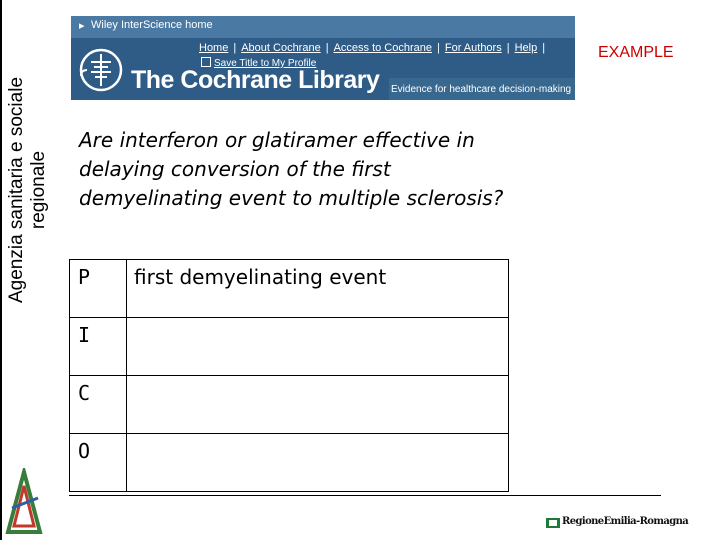 This screenshot has width=720, height=540. What do you see at coordinates (526, 48) in the screenshot?
I see `nav-help-link: Help` at bounding box center [526, 48].